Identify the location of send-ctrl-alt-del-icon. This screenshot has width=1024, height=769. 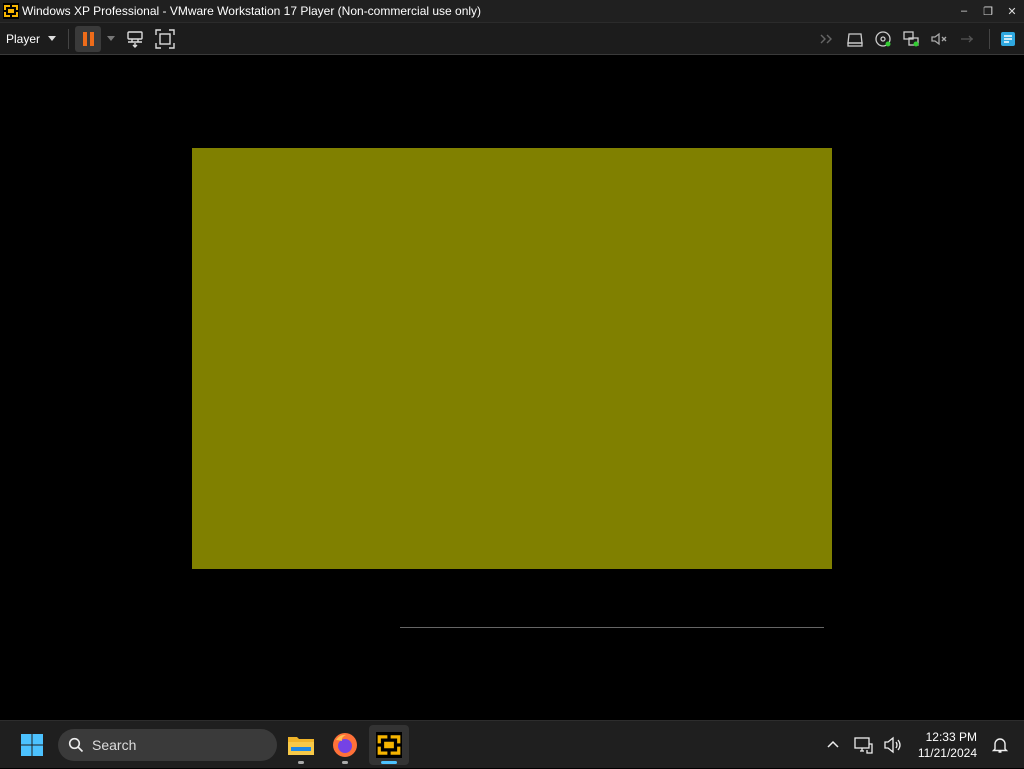
(135, 39).